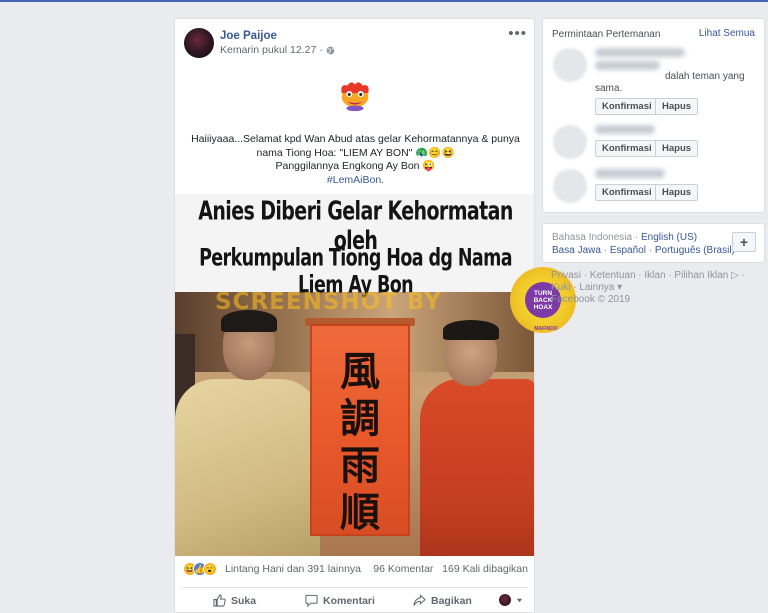  I want to click on post-timestamp: Kemarin pukul 12.27, so click(268, 50).